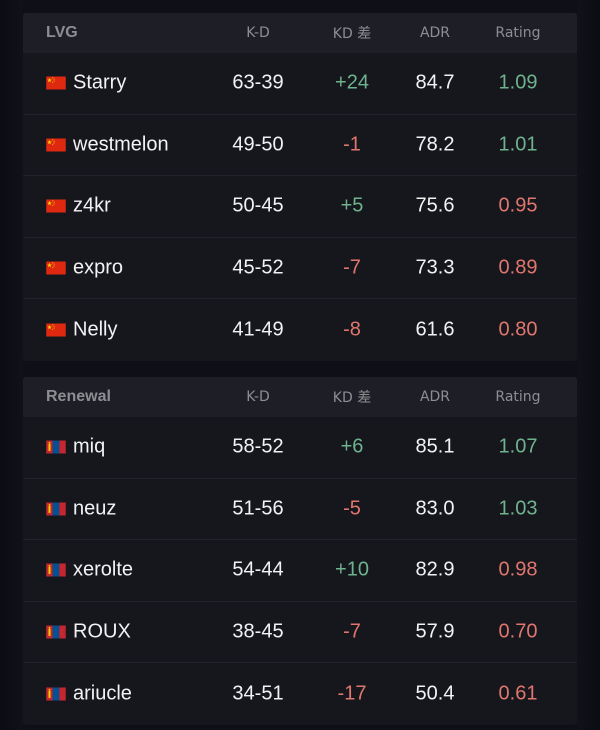 Image resolution: width=600 pixels, height=730 pixels. I want to click on player-adr: 83.0, so click(435, 508).